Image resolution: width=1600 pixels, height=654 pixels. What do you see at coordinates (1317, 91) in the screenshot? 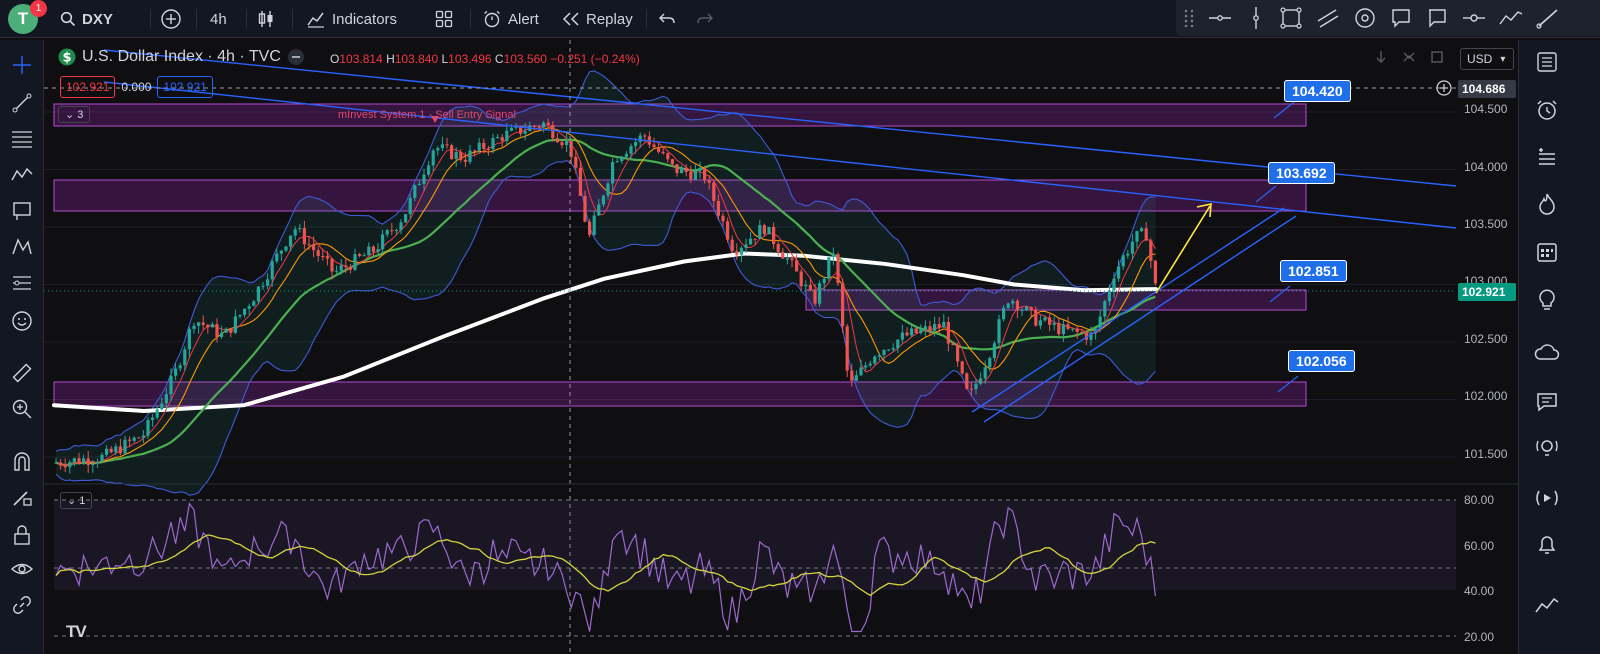
I see `callout-104420: 104.420` at bounding box center [1317, 91].